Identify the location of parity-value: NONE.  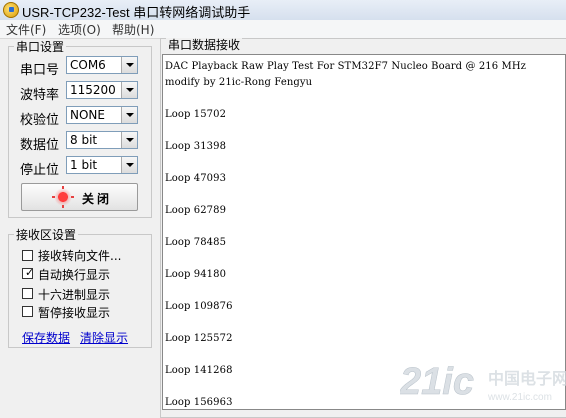
(87, 115).